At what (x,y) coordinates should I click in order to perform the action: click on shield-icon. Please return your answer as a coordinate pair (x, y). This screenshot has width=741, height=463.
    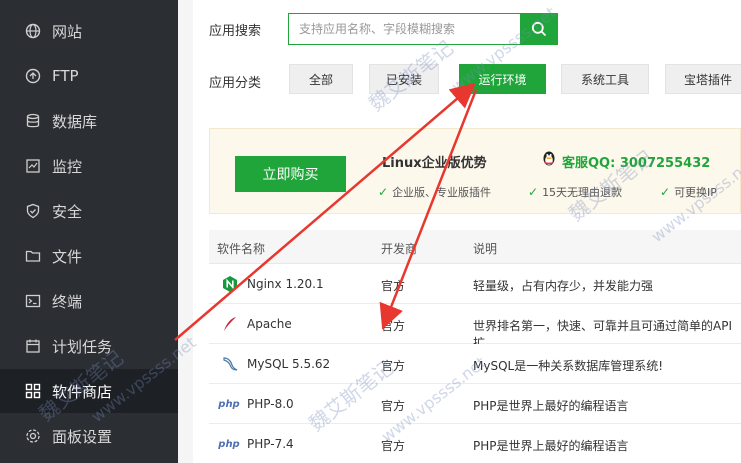
    Looking at the image, I should click on (33, 211).